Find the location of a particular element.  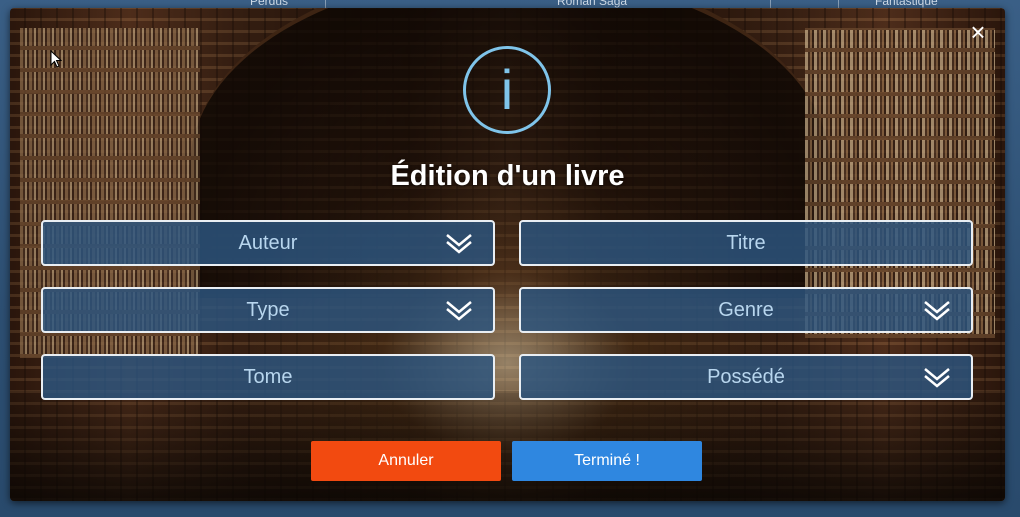

title-field: Titre is located at coordinates (746, 243).